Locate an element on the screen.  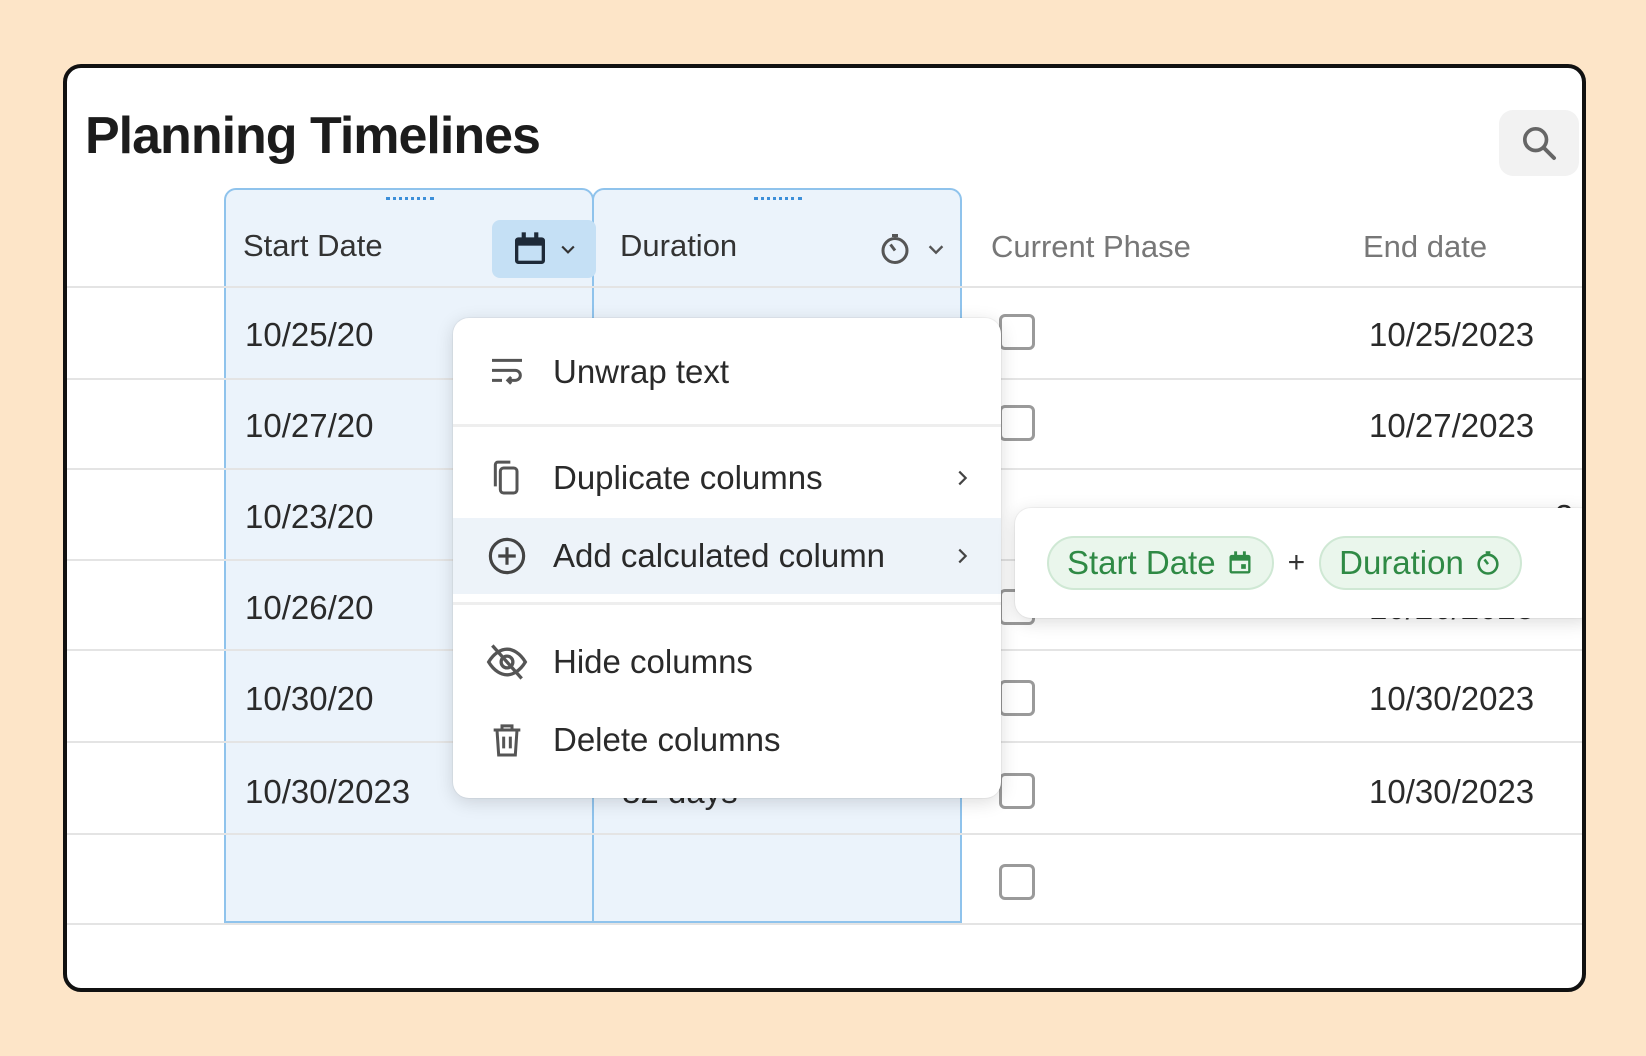
header-end-date: End date is located at coordinates (1425, 247).